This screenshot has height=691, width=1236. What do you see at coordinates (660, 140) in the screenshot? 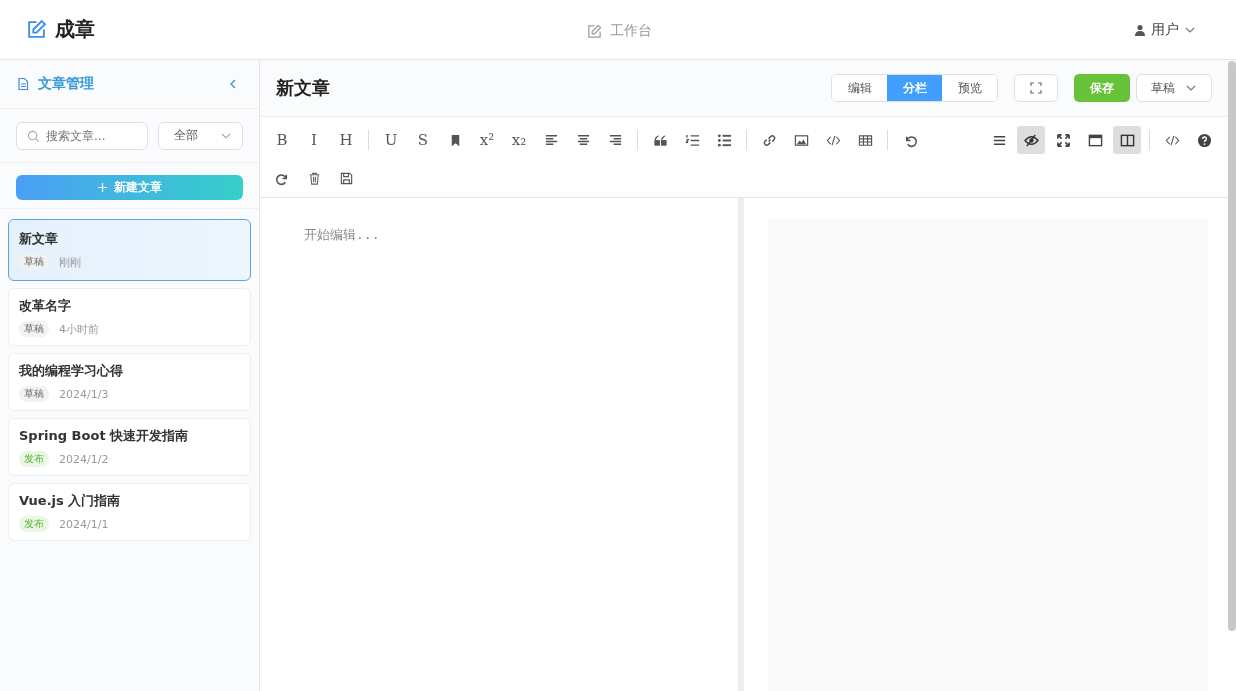
I see `quote-icon` at bounding box center [660, 140].